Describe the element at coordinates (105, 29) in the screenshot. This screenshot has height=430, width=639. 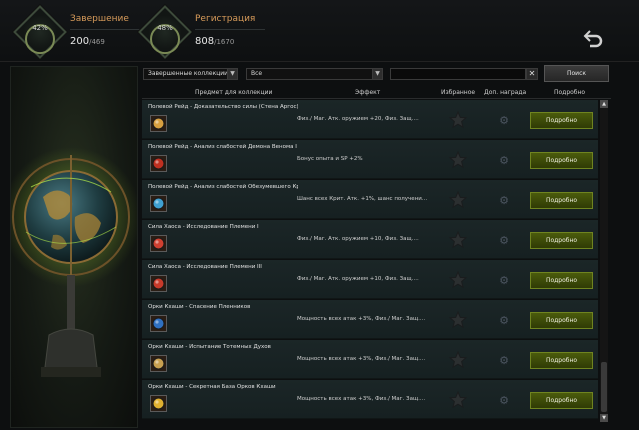
I see `completion-divider` at that location.